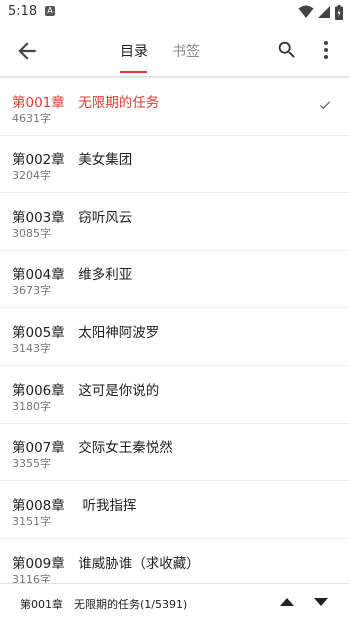 Image resolution: width=349 pixels, height=621 pixels. Describe the element at coordinates (174, 279) in the screenshot. I see `chapter-row-4: 第004章 维多利亚 3673字` at that location.